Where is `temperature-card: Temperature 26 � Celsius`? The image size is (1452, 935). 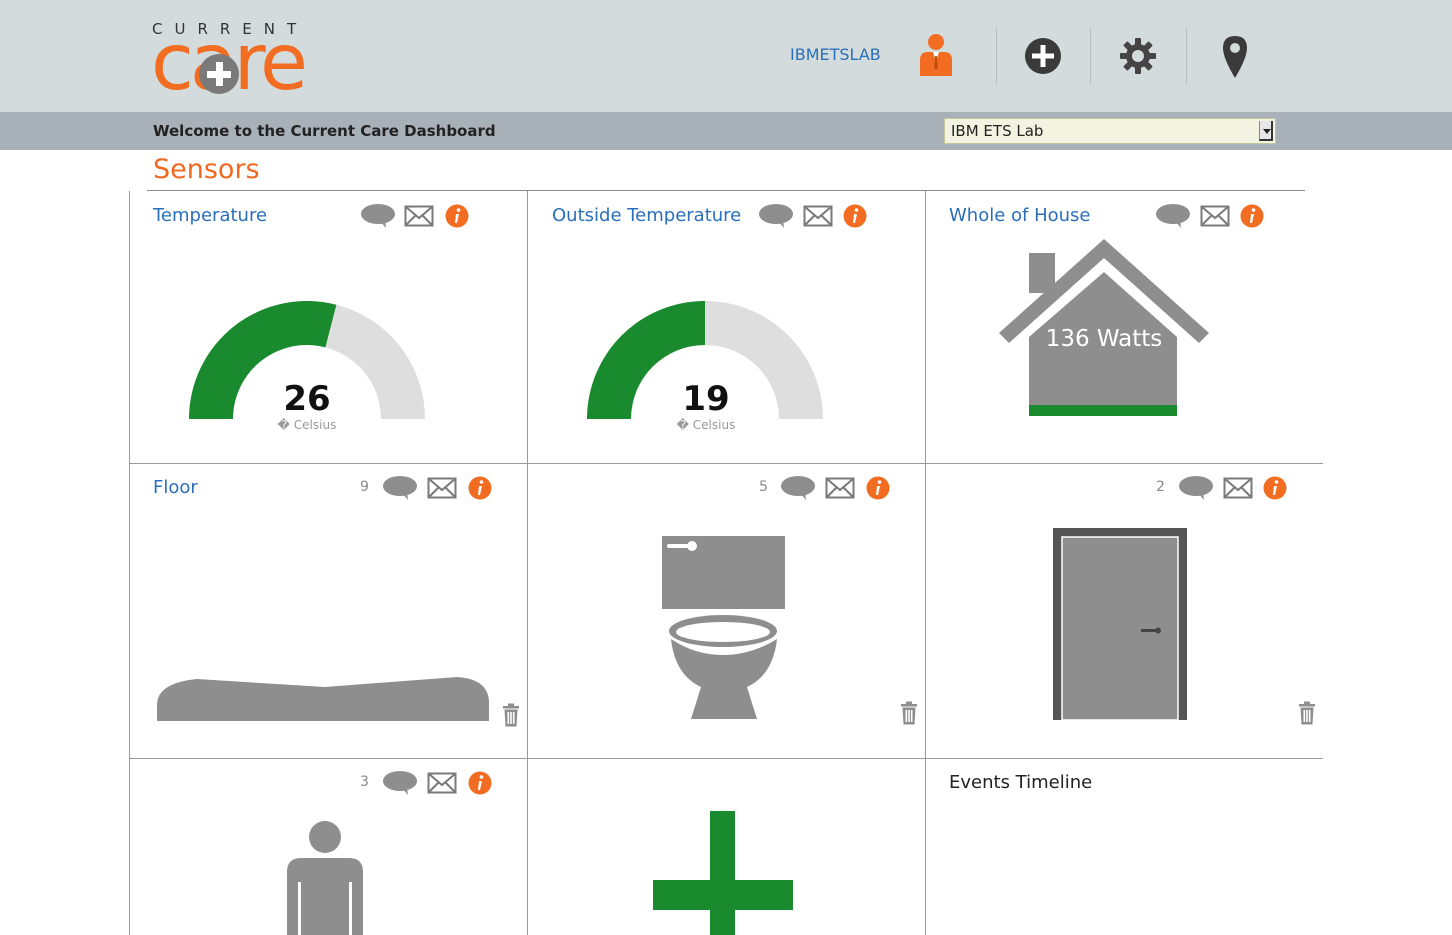
temperature-card: Temperature 26 � Celsius is located at coordinates (327, 327).